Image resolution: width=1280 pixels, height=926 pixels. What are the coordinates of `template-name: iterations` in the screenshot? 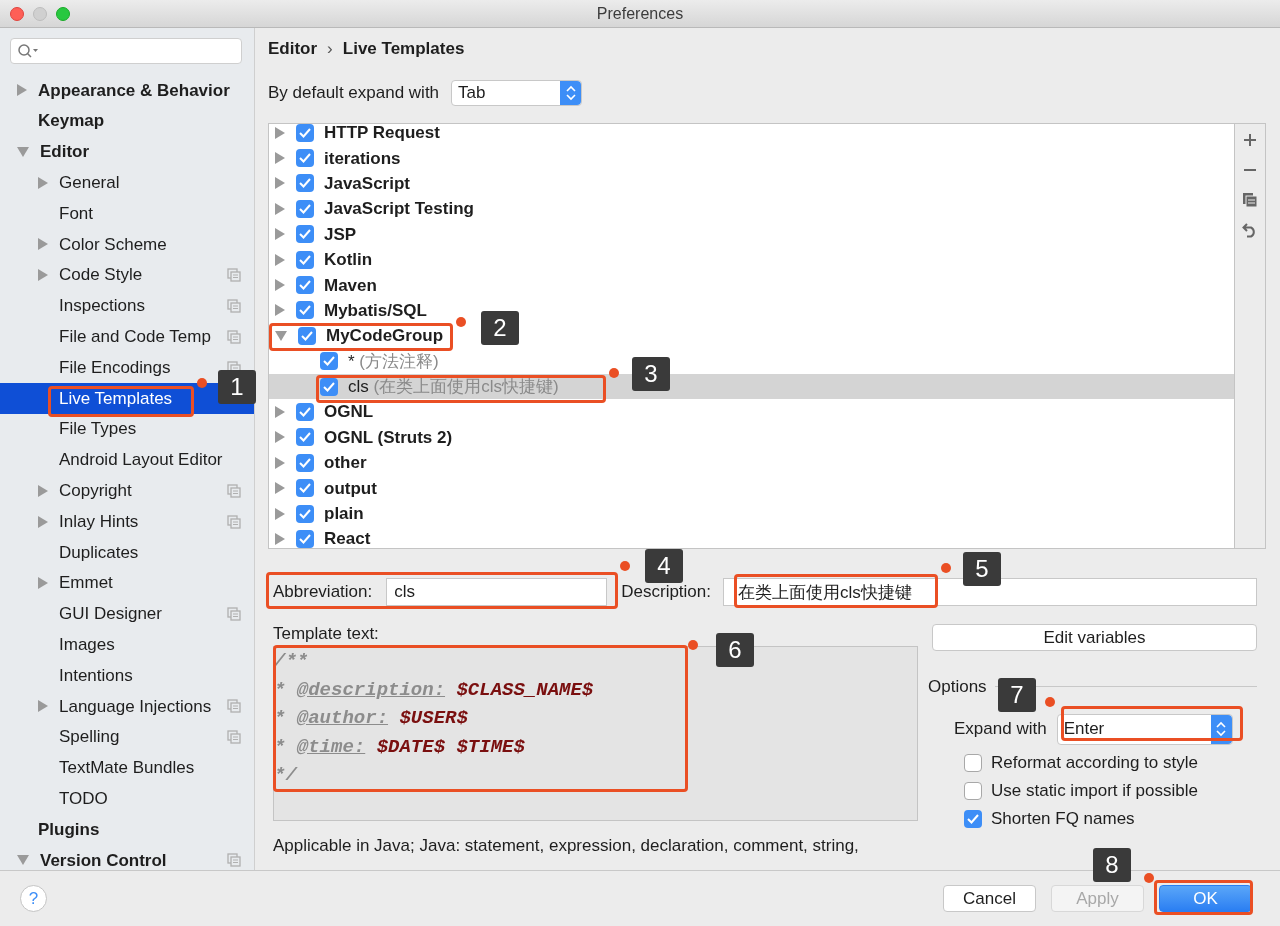 It's located at (362, 158).